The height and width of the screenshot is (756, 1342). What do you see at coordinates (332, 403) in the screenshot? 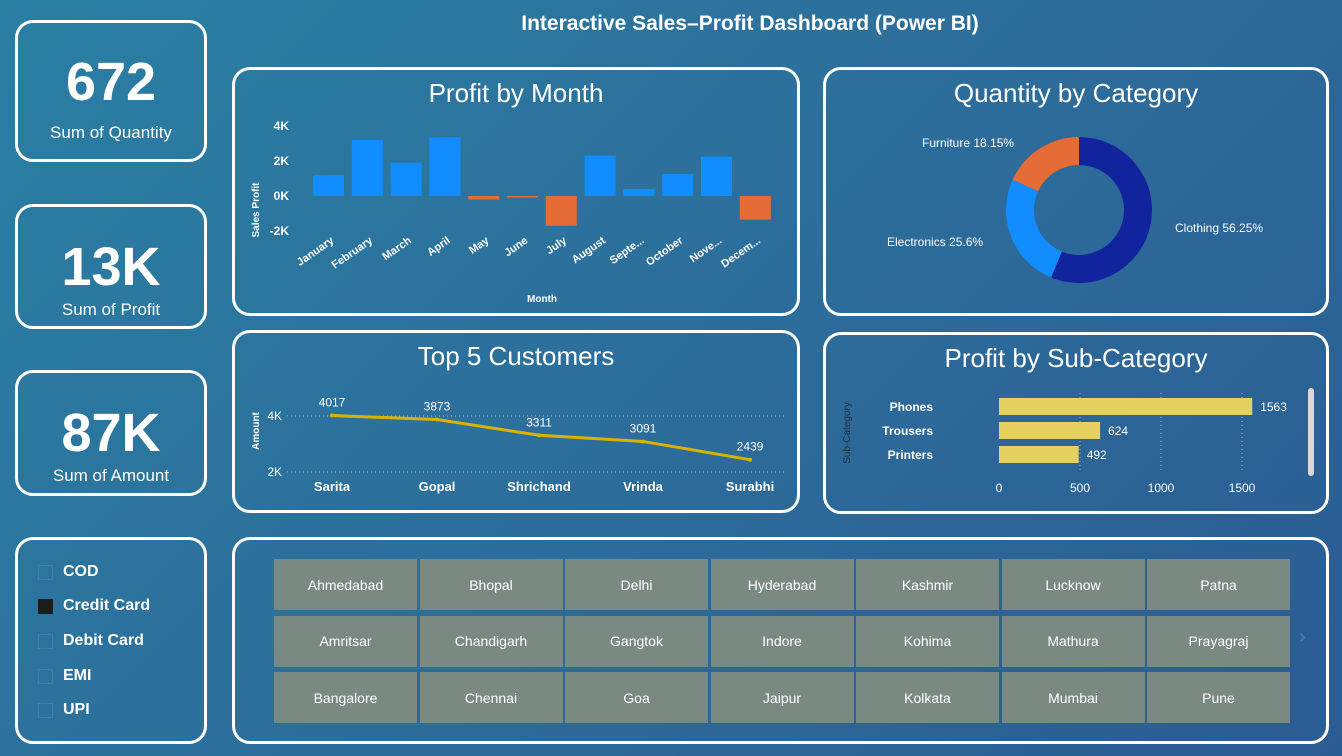
I see `customers-value-label: 4017` at bounding box center [332, 403].